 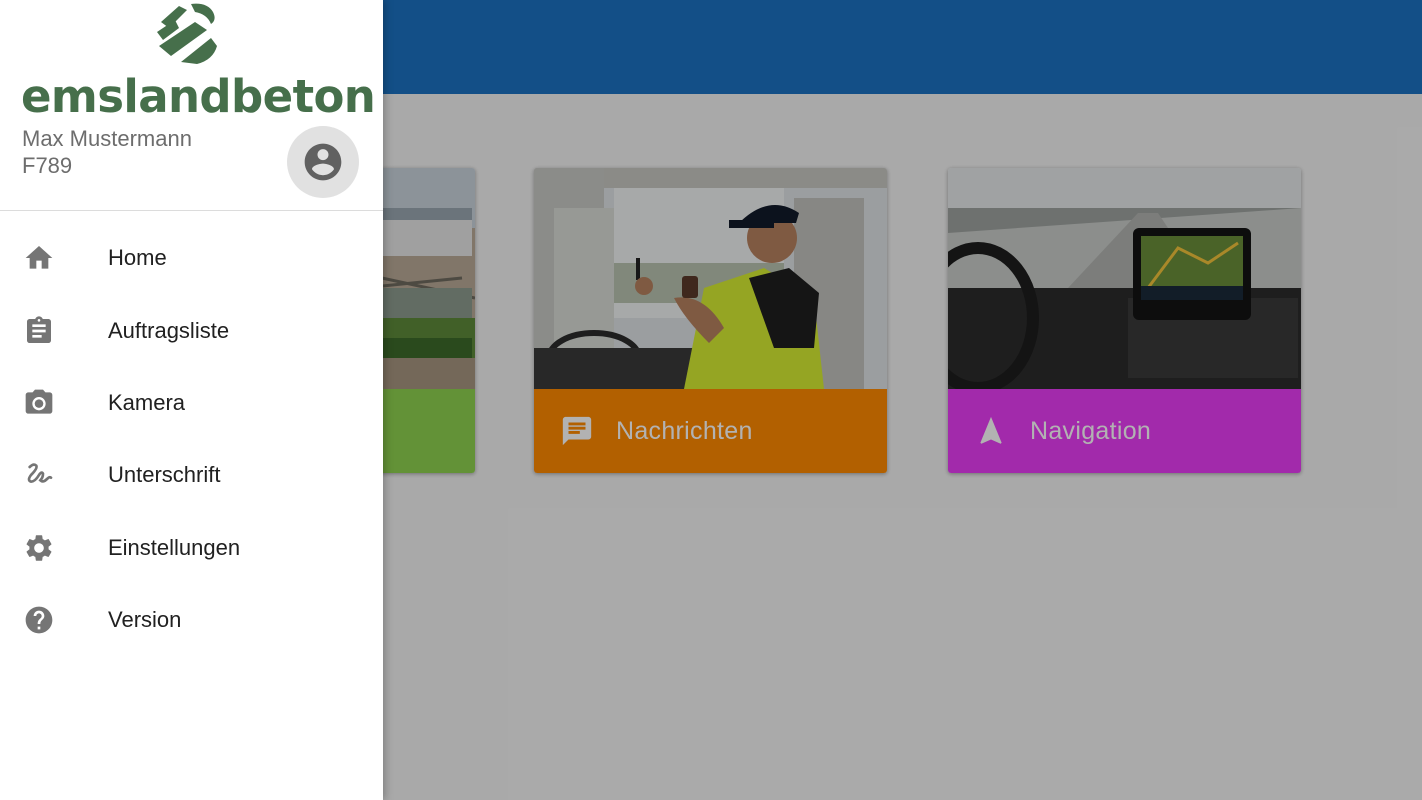 I want to click on clipboard-icon, so click(x=39, y=329).